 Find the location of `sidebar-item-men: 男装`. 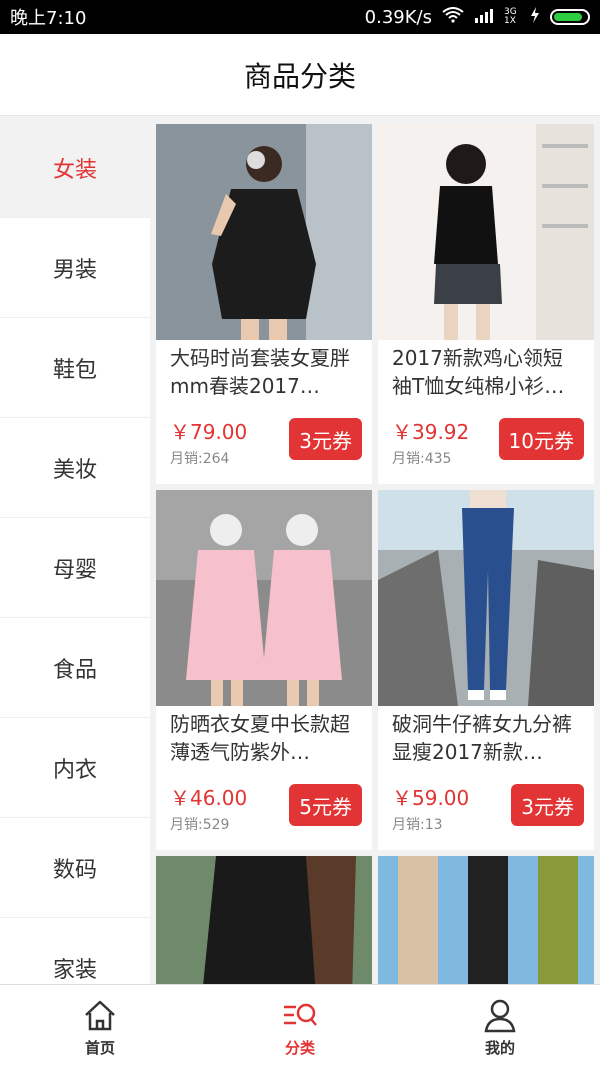

sidebar-item-men: 男装 is located at coordinates (75, 268).